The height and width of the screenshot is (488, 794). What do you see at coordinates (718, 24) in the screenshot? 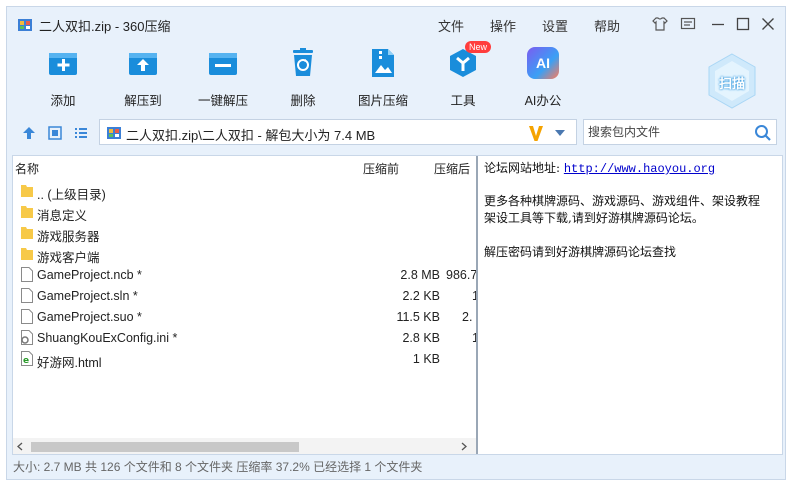
I see `minimize-icon` at bounding box center [718, 24].